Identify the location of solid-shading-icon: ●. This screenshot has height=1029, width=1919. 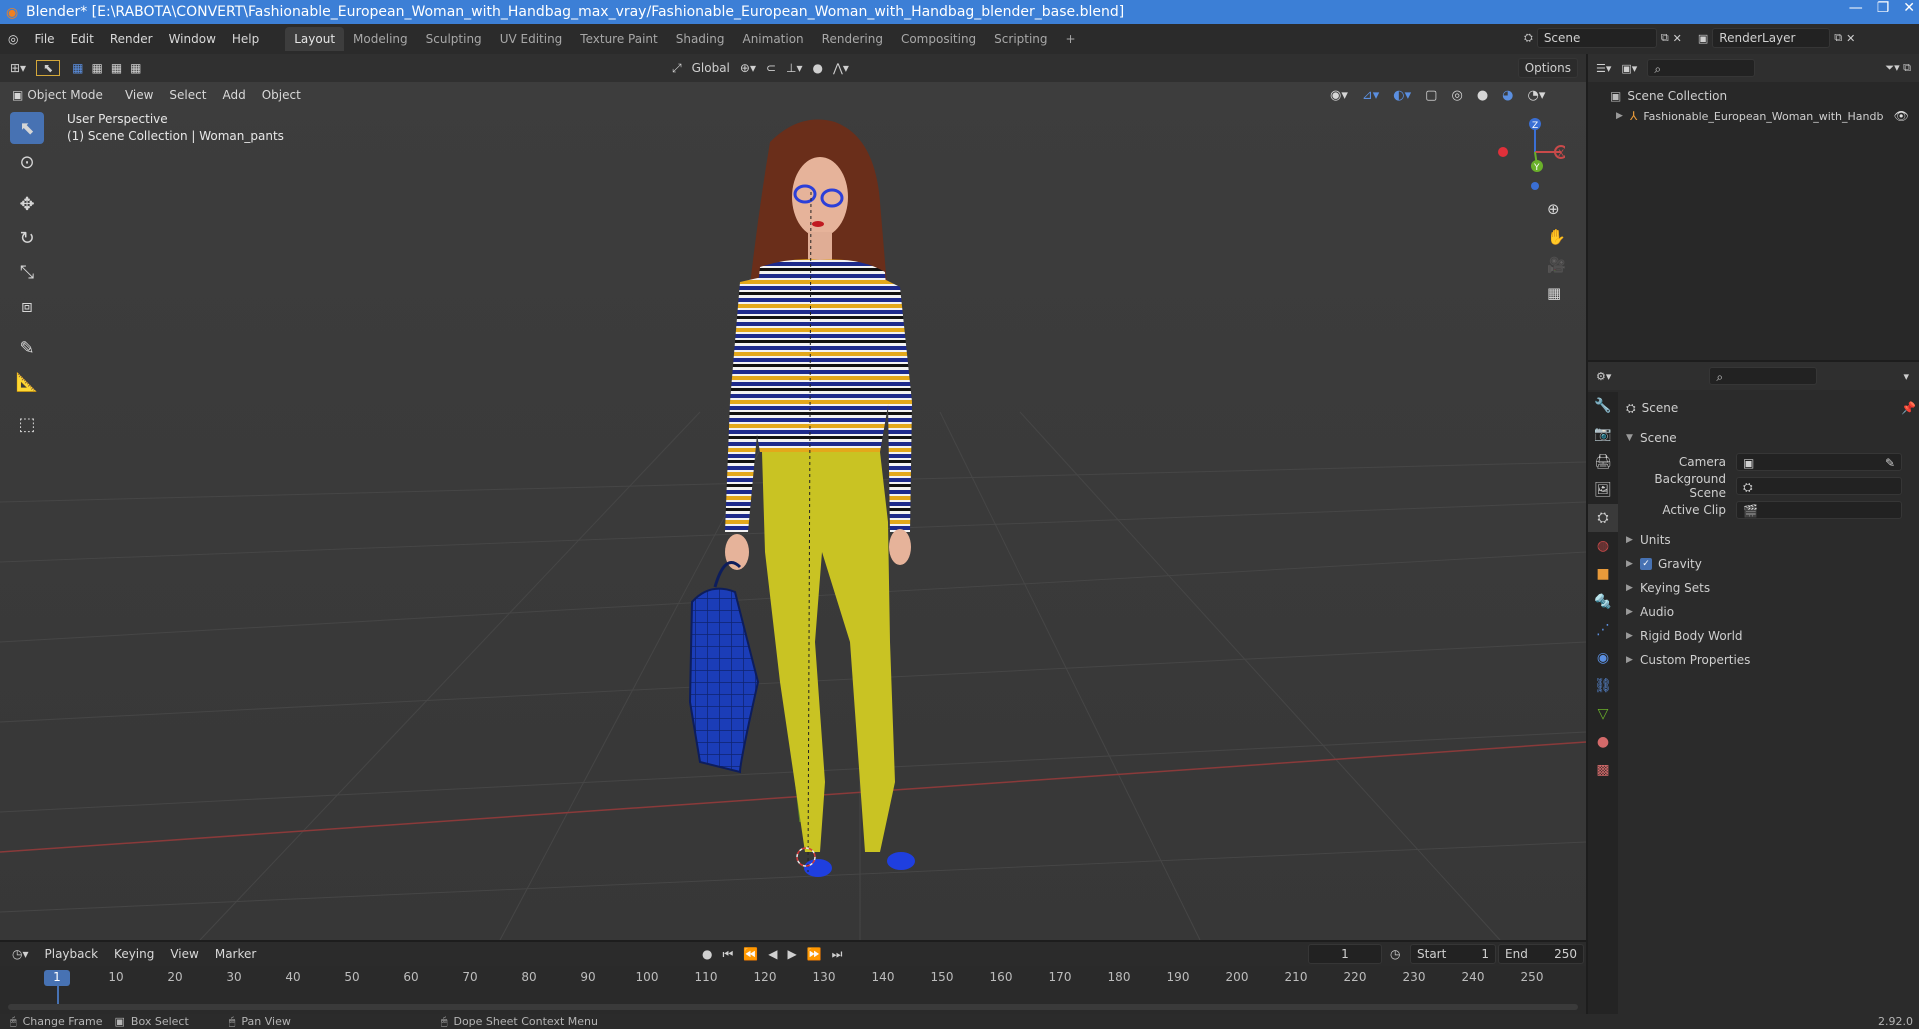
(1482, 95).